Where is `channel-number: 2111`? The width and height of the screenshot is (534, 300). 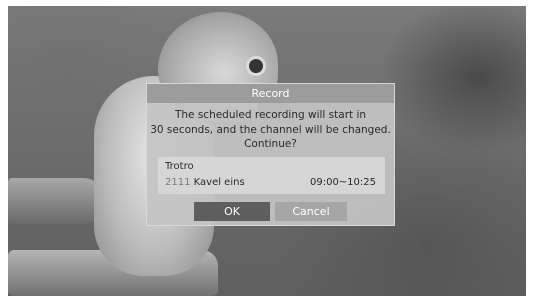 channel-number: 2111 is located at coordinates (178, 182).